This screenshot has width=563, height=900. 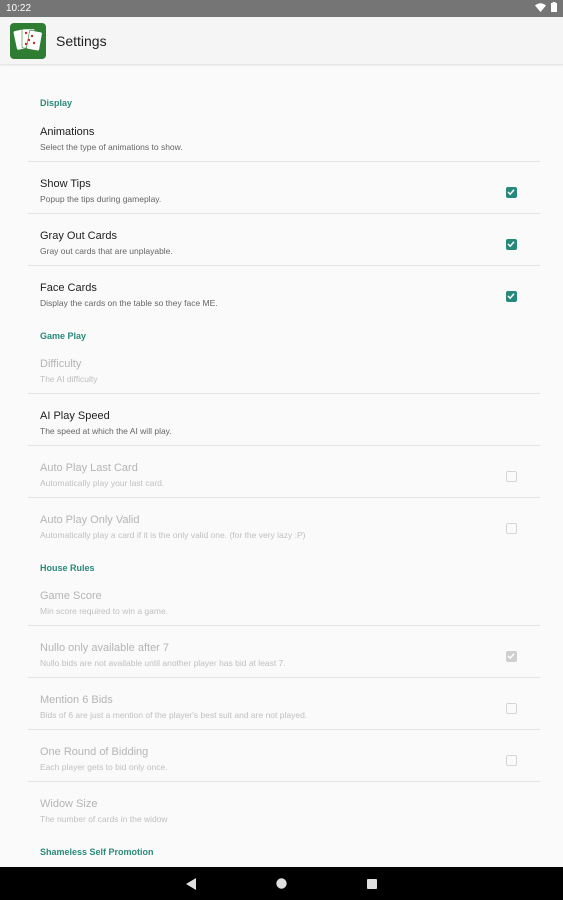 I want to click on nullo-after-7-checkbox, so click(x=511, y=656).